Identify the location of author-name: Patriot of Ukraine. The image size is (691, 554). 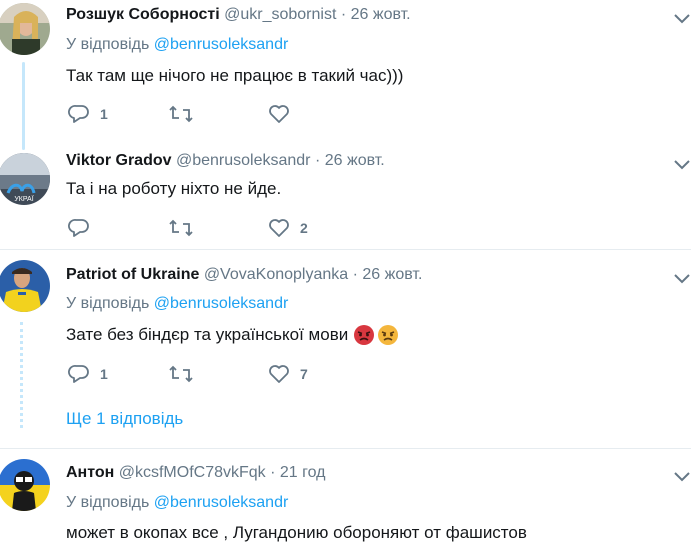
(132, 274).